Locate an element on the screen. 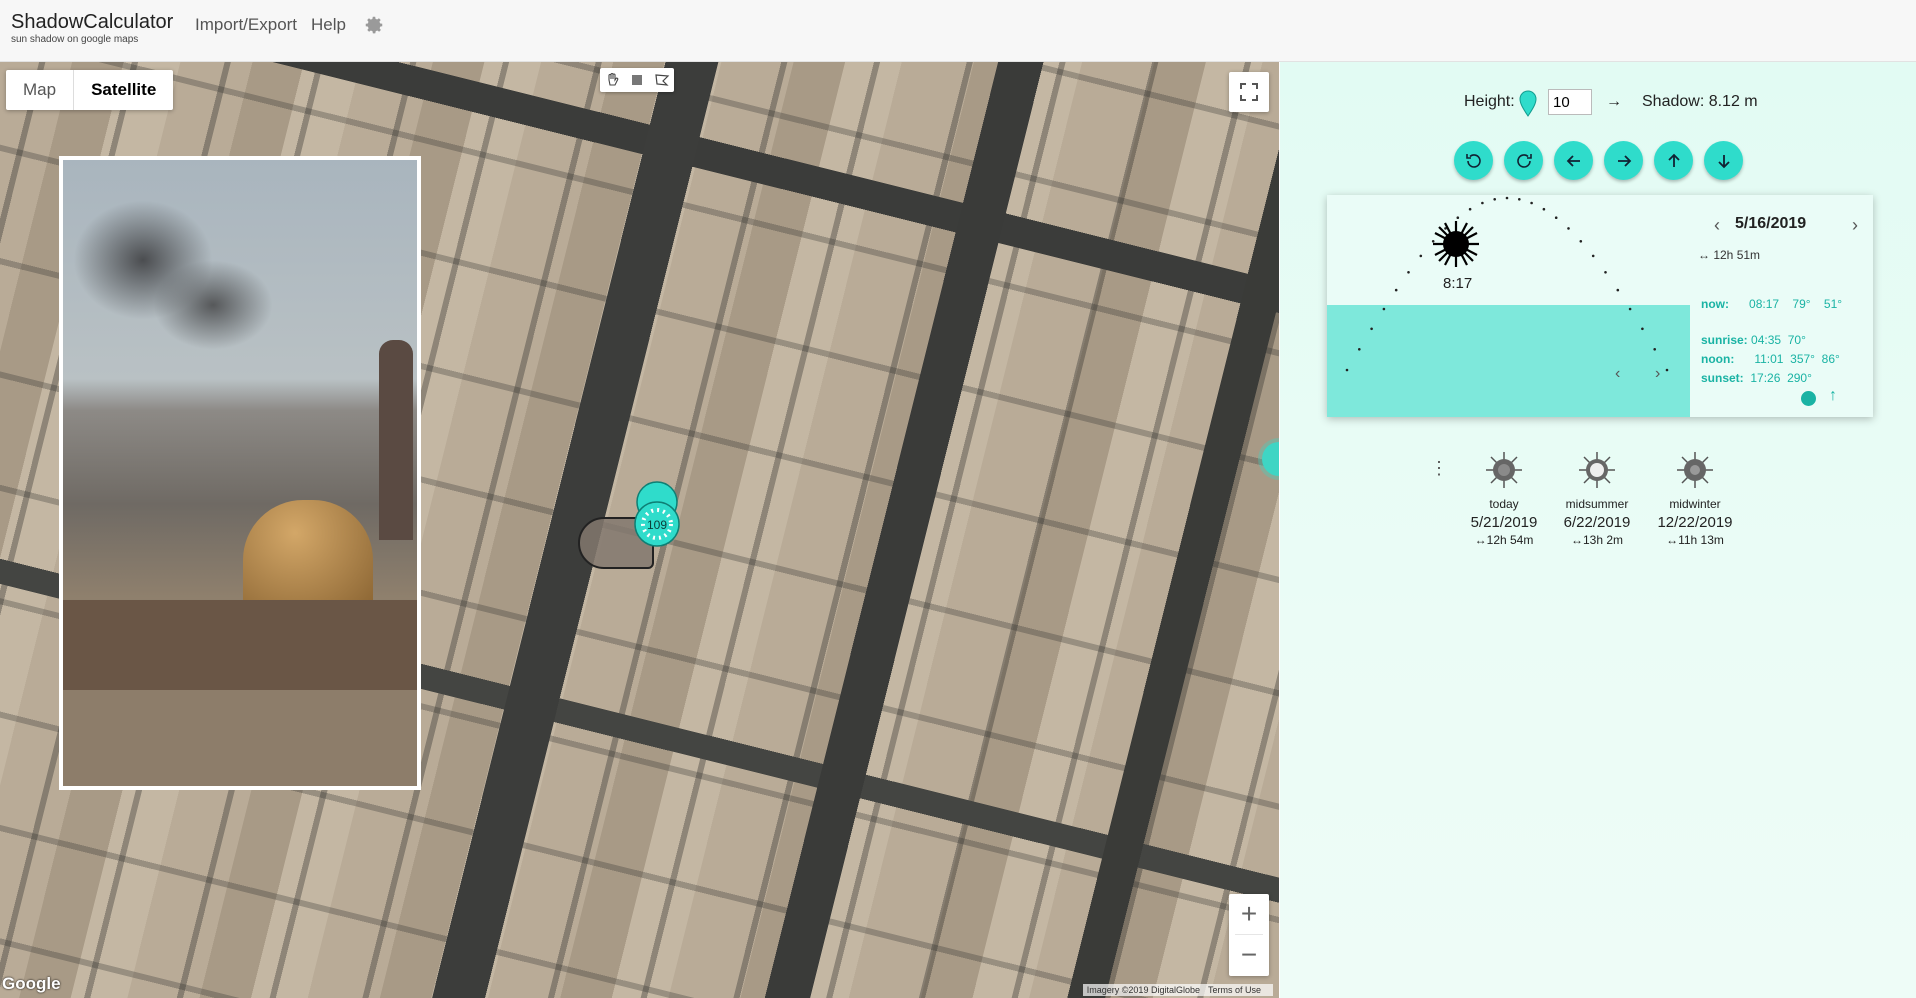 Image resolution: width=1916 pixels, height=998 pixels. sun-outline-icon is located at coordinates (1597, 470).